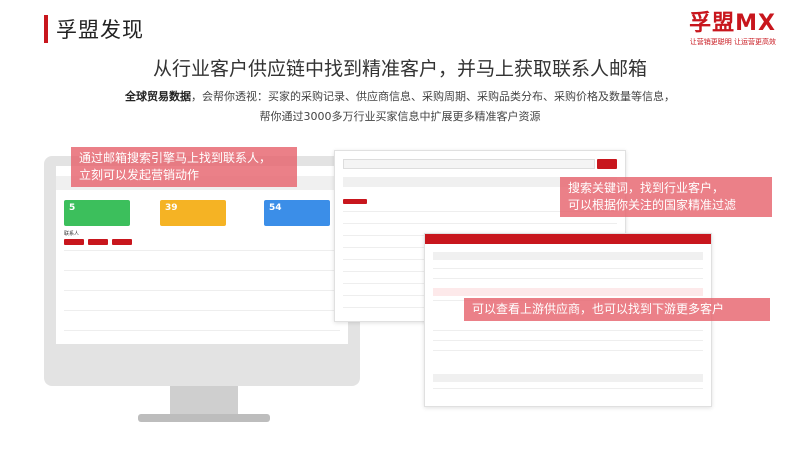 This screenshot has width=800, height=450. What do you see at coordinates (46, 29) in the screenshot?
I see `title-accent-bar` at bounding box center [46, 29].